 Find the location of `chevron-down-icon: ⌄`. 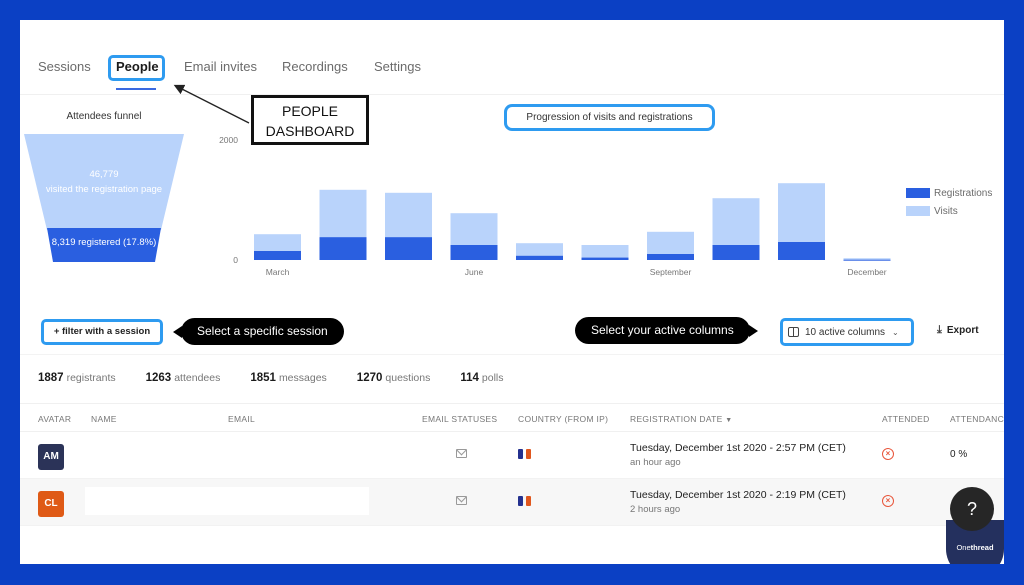

chevron-down-icon: ⌄ is located at coordinates (895, 332).